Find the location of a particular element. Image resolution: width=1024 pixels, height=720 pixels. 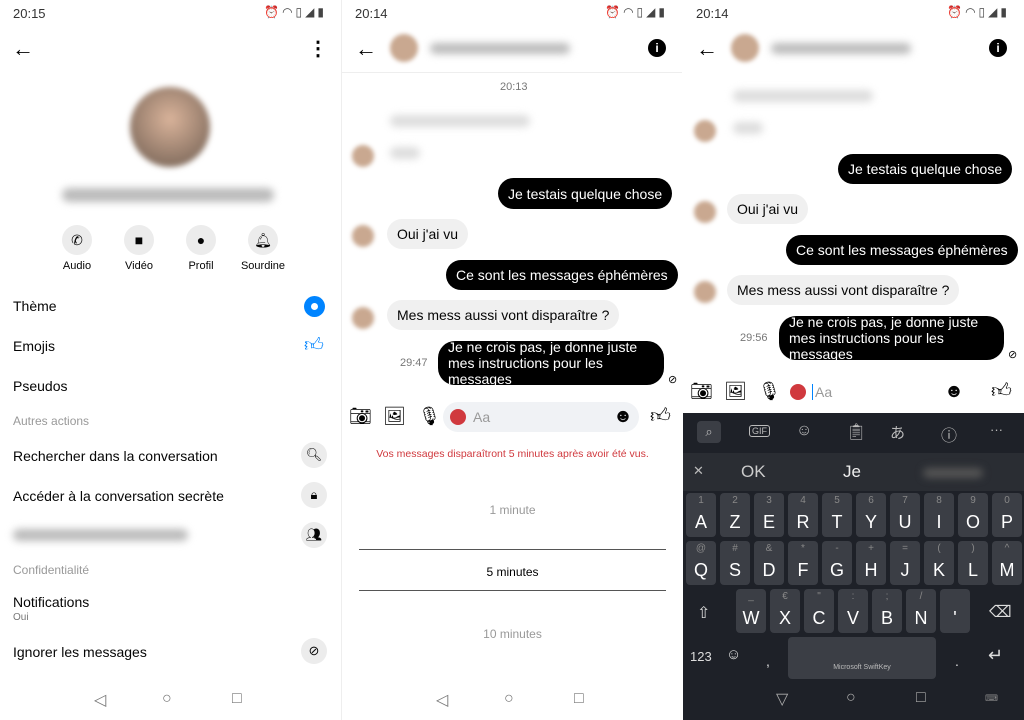

video-icon: ■ is located at coordinates (139, 240).